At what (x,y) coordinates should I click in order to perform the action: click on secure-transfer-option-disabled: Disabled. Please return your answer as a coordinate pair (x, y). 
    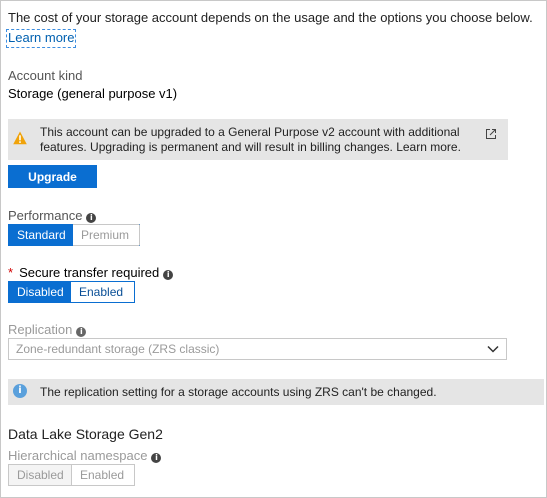
    Looking at the image, I should click on (40, 292).